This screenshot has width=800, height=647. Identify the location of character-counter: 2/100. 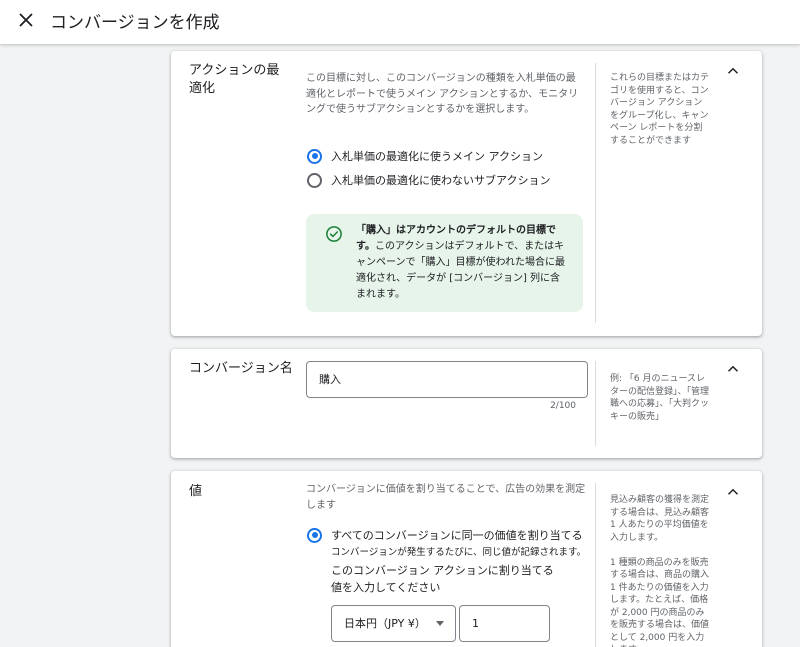
(563, 406).